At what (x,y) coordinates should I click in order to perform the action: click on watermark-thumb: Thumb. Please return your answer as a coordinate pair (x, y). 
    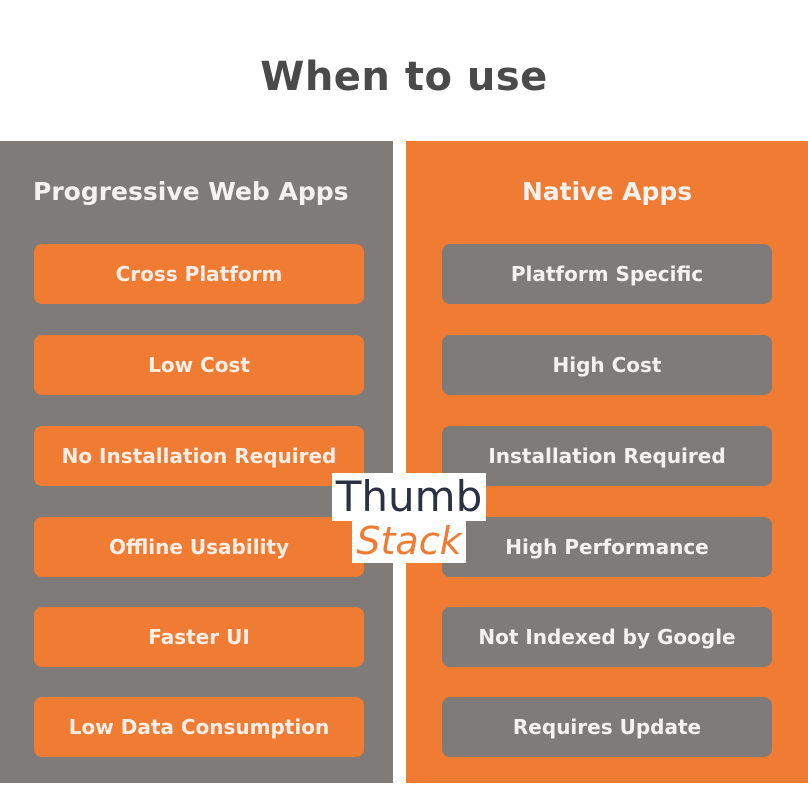
    Looking at the image, I should click on (409, 497).